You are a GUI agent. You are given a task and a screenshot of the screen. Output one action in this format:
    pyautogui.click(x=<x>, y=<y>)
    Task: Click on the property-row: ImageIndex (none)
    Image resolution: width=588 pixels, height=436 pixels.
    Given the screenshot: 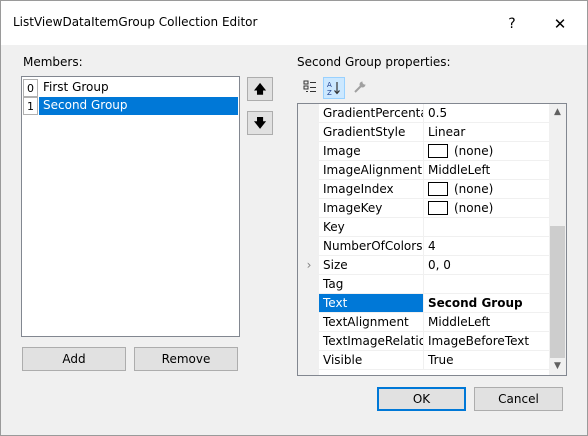 What is the action you would take?
    pyautogui.click(x=423, y=189)
    